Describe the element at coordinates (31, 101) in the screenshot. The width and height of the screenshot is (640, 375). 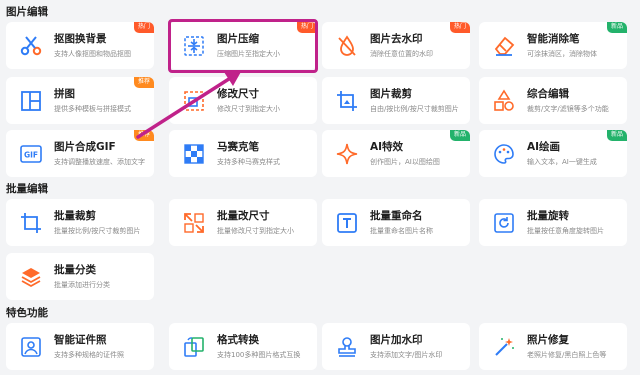
I see `grid-icon` at that location.